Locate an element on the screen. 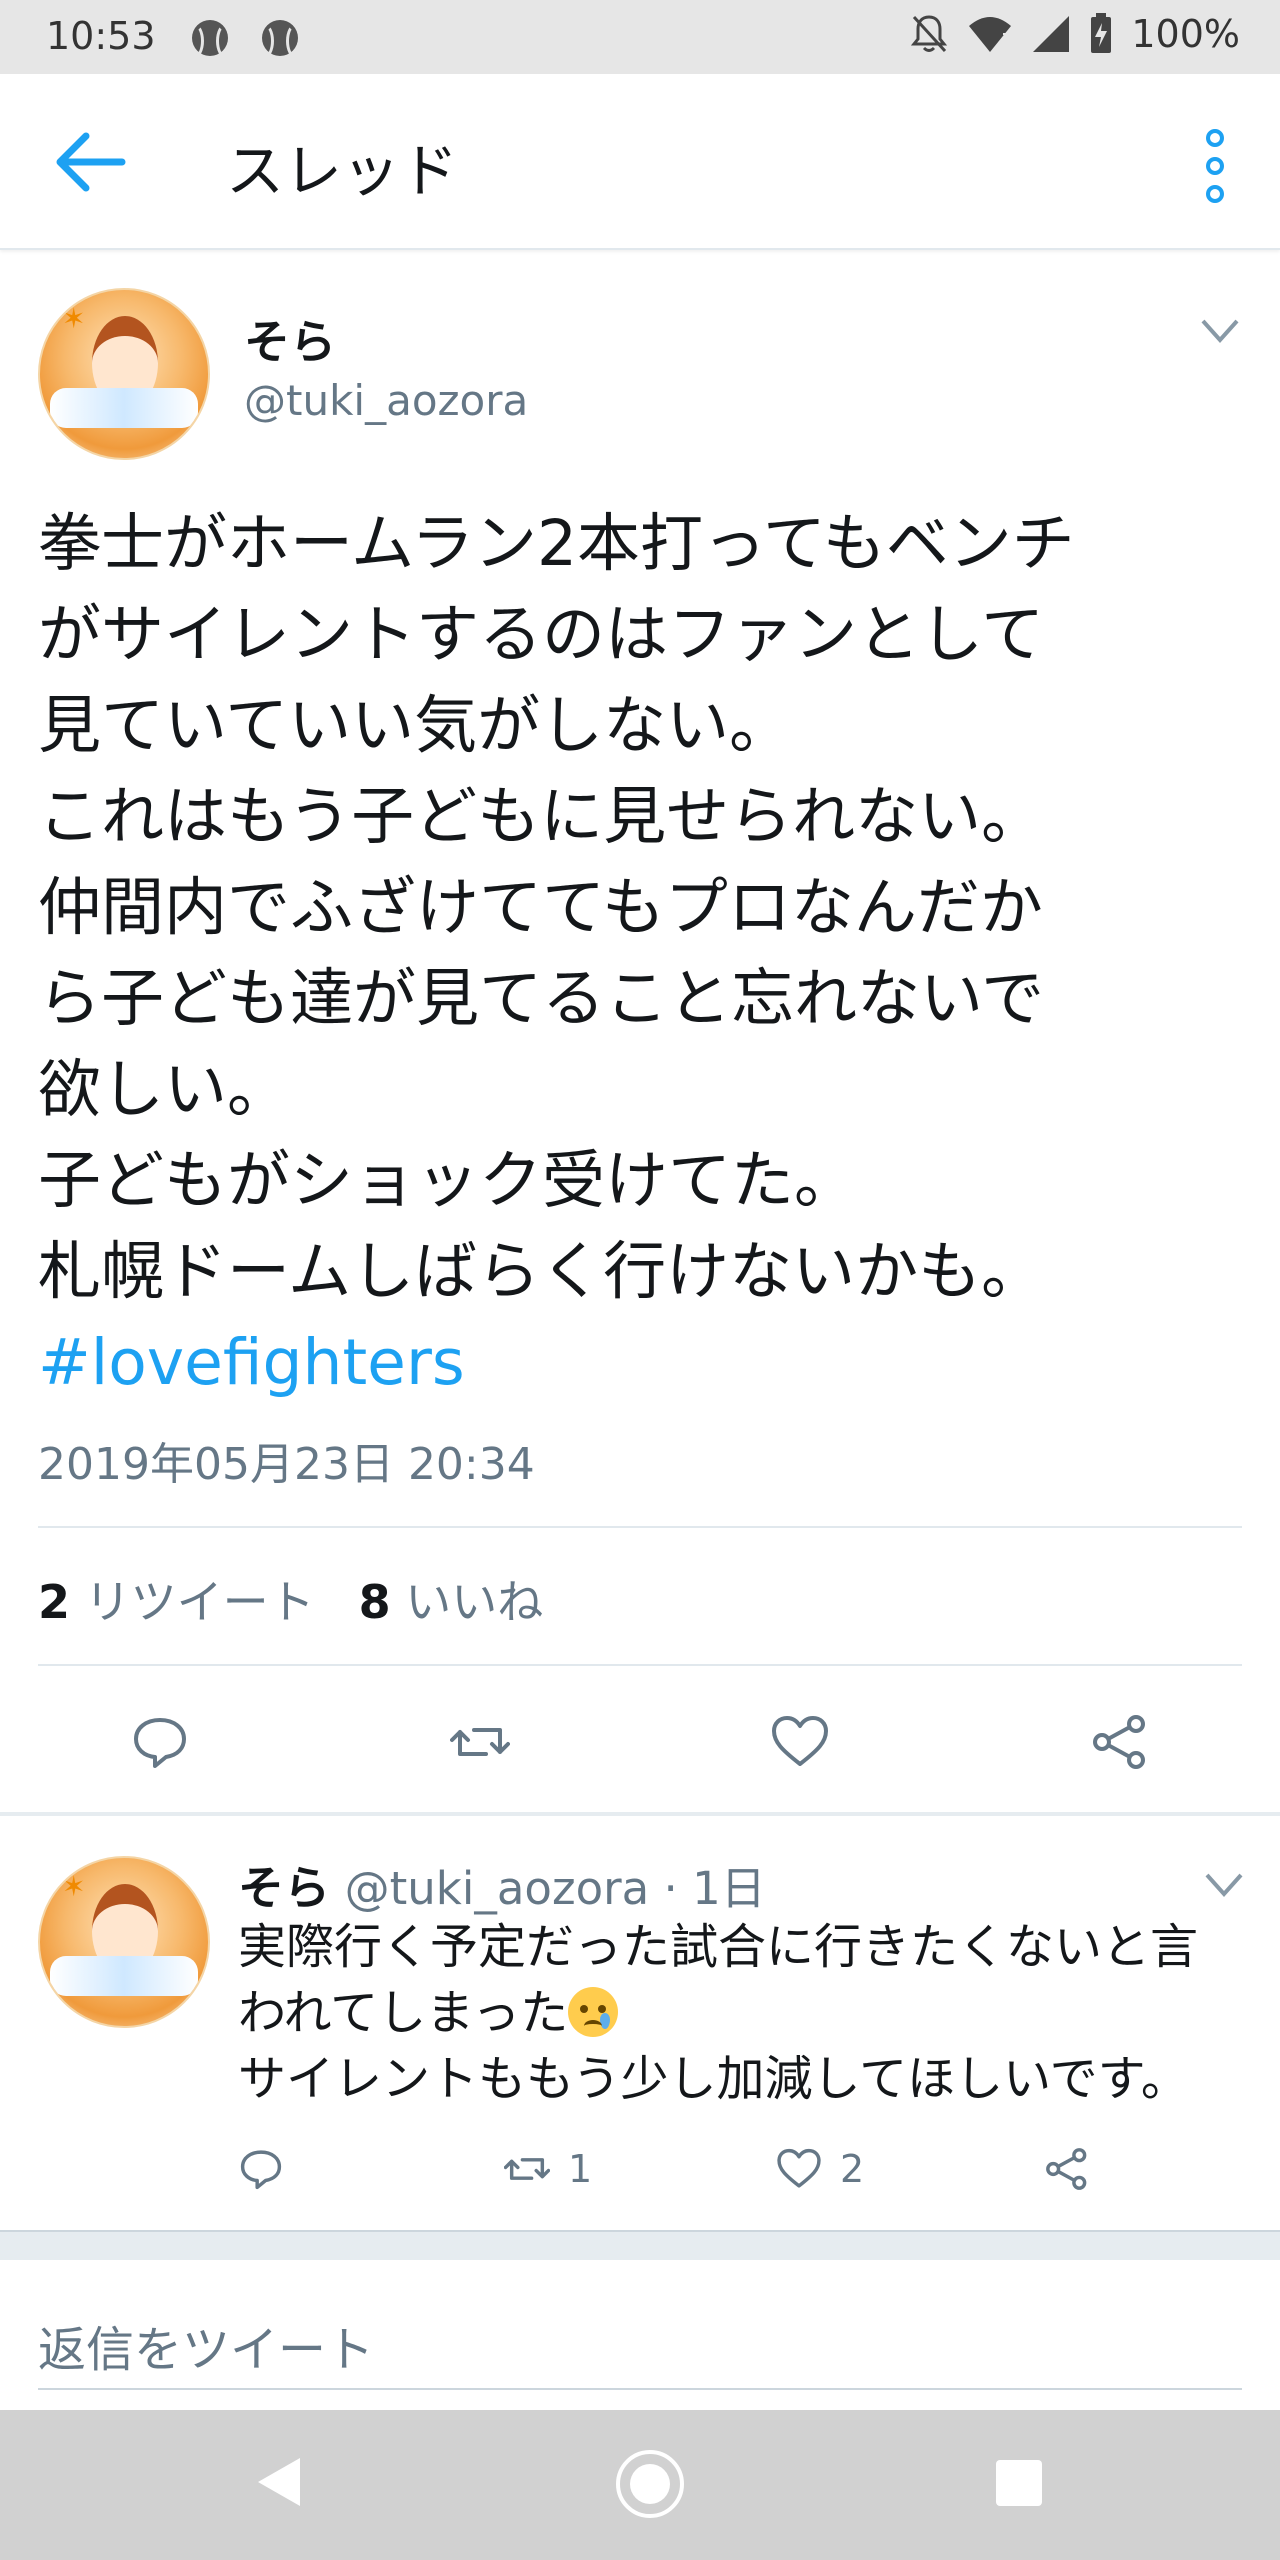  reply-action-share is located at coordinates (1067, 2169).